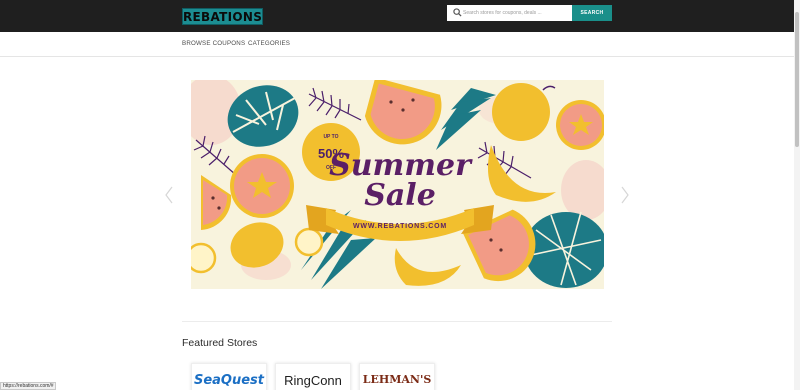 The height and width of the screenshot is (390, 800). What do you see at coordinates (397, 379) in the screenshot?
I see `store-name: LEHMAN'S` at bounding box center [397, 379].